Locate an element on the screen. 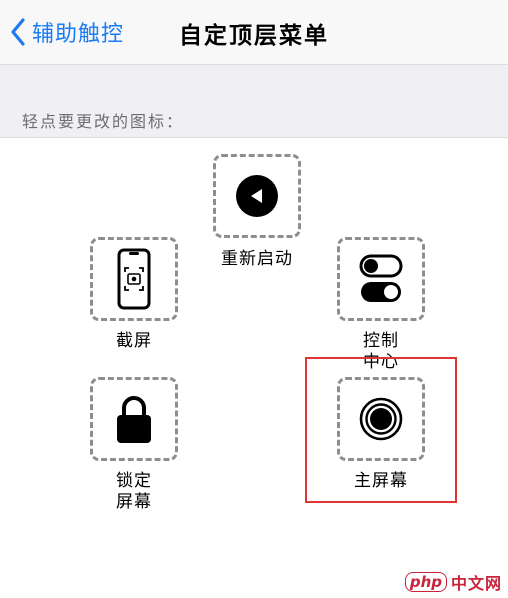  tile-control-center is located at coordinates (381, 279).